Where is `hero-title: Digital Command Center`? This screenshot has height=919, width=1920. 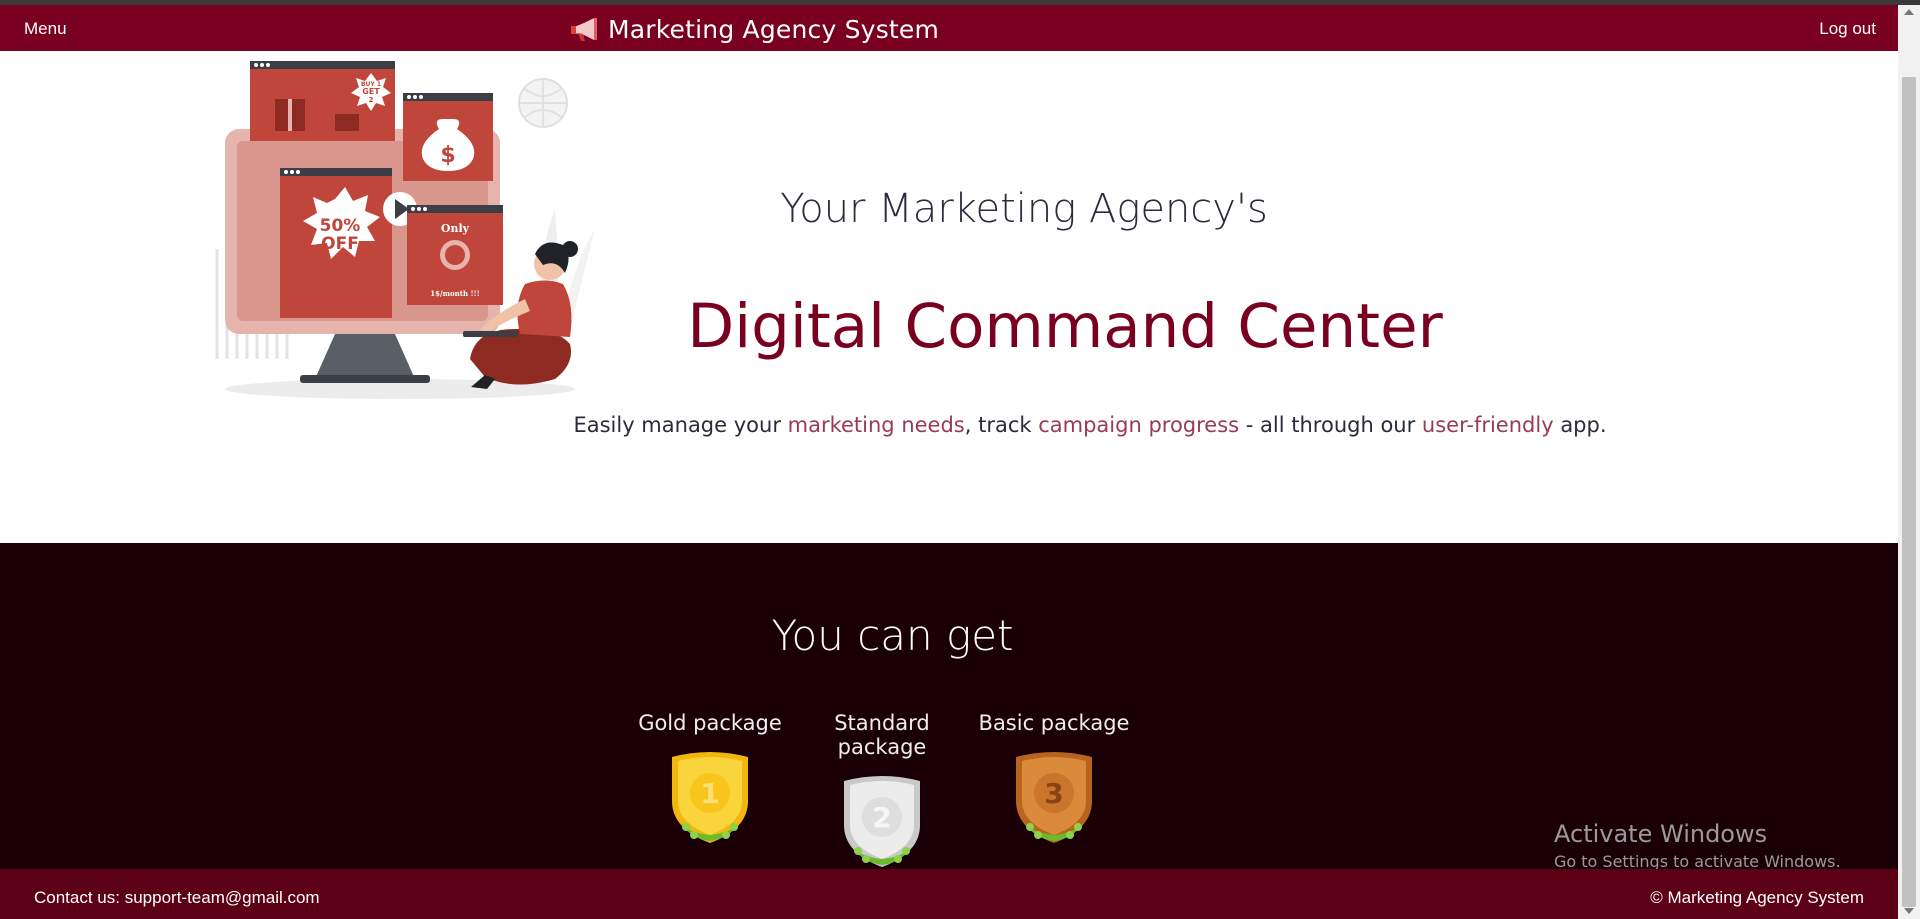
hero-title: Digital Command Center is located at coordinates (1065, 326).